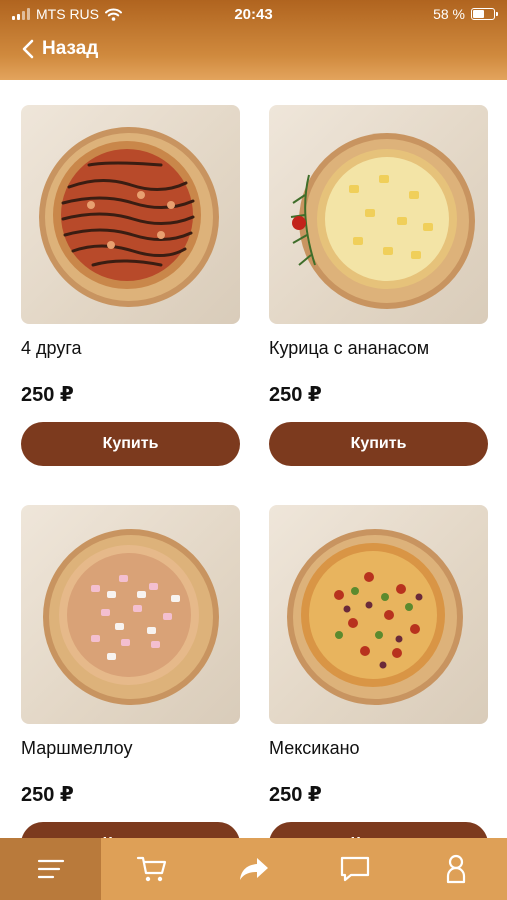 The height and width of the screenshot is (900, 507). Describe the element at coordinates (130, 750) in the screenshot. I see `product-name: Маршмеллоу` at that location.